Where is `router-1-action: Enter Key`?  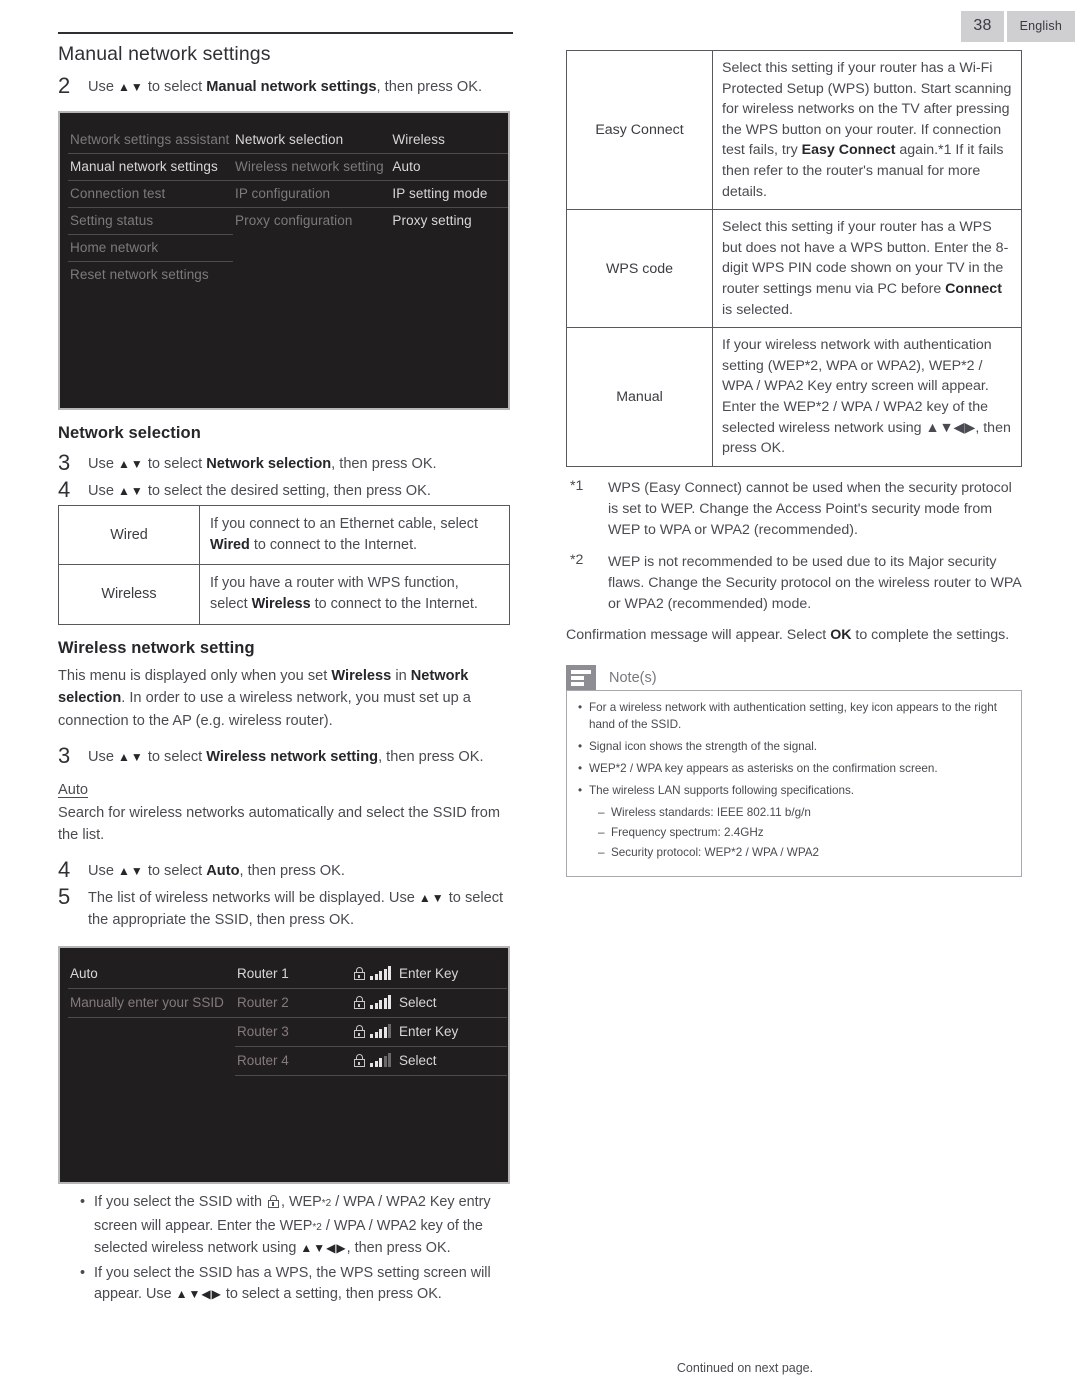
router-1-action: Enter Key is located at coordinates (452, 974).